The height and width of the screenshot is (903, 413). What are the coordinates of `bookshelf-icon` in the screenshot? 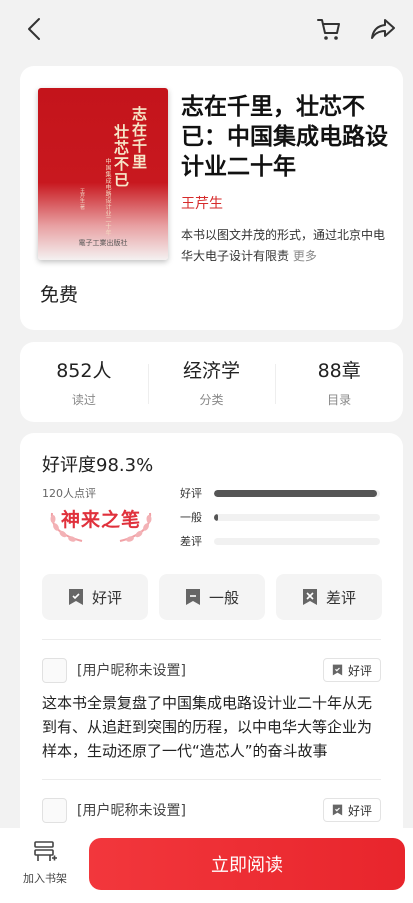 It's located at (45, 851).